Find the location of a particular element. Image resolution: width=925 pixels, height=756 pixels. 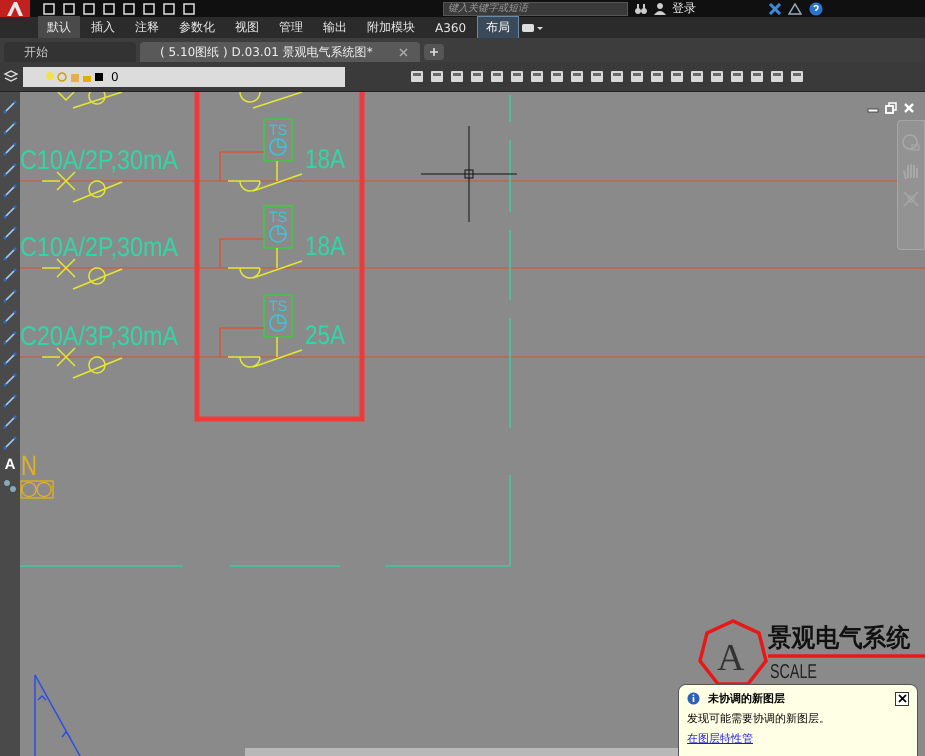

ribbon-tab: 布局 is located at coordinates (498, 27).